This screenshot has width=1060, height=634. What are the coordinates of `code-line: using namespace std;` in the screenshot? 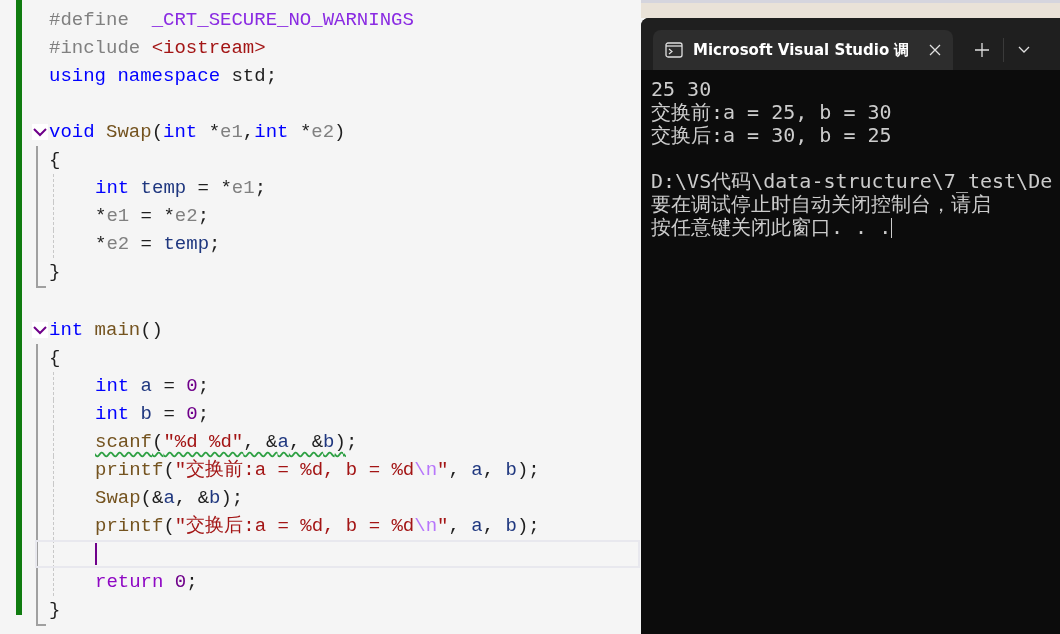 It's located at (163, 76).